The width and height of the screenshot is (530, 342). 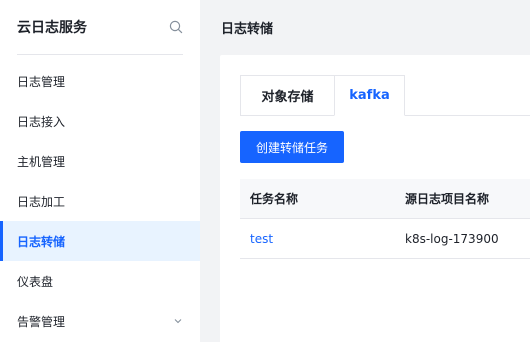 I want to click on sidebar-item-label: 主机管理, so click(x=41, y=161).